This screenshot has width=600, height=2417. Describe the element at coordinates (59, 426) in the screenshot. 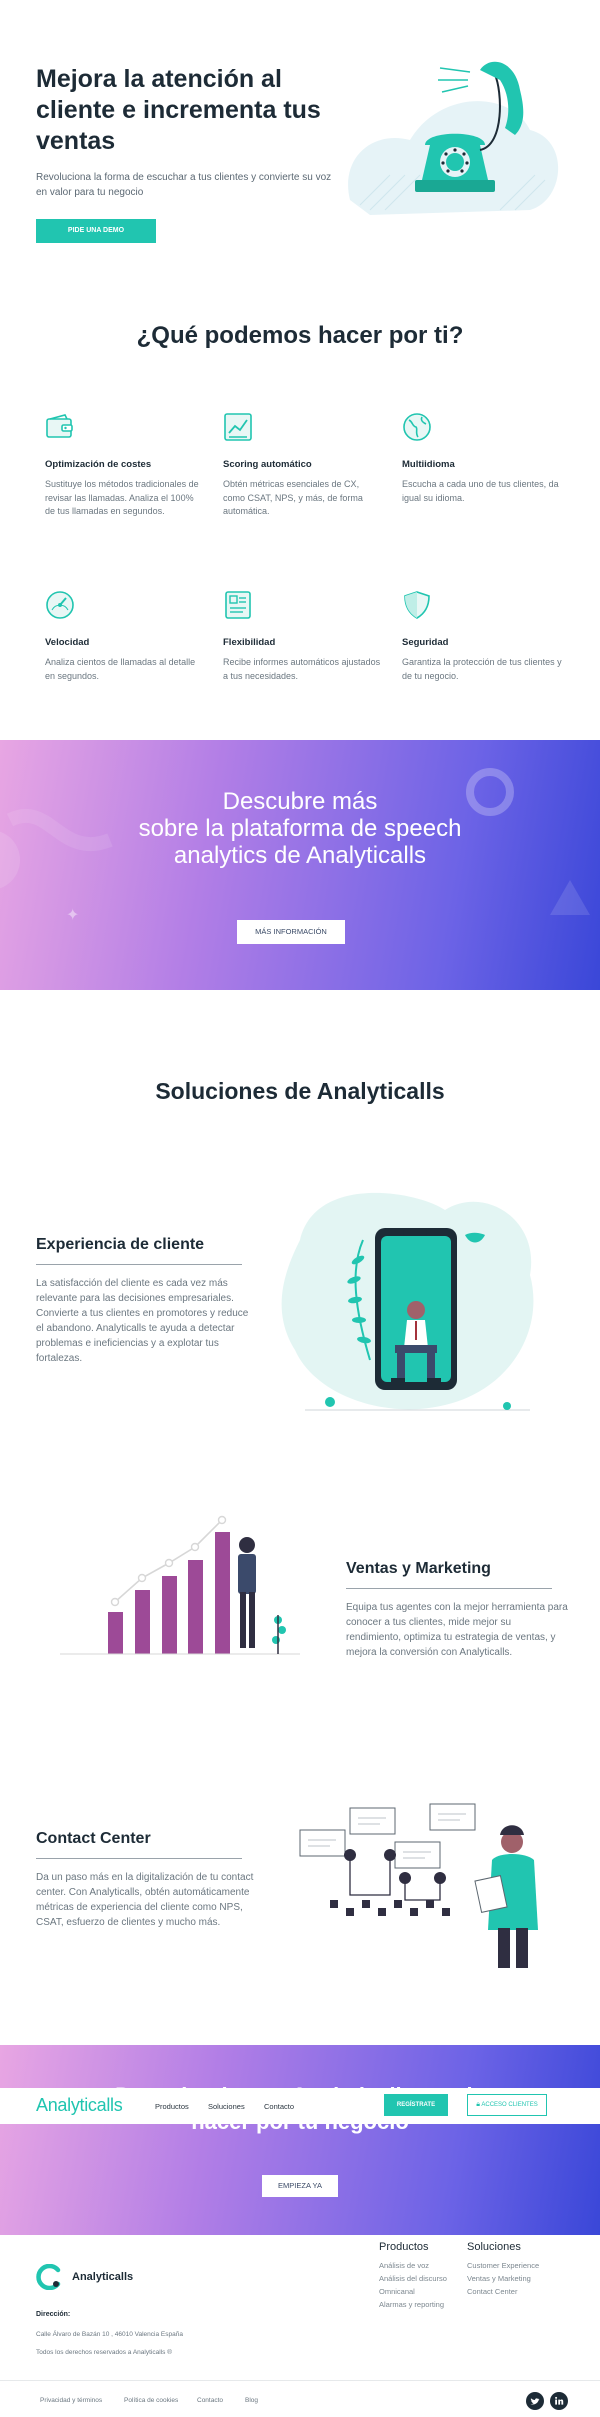

I see `wallet-icon` at that location.